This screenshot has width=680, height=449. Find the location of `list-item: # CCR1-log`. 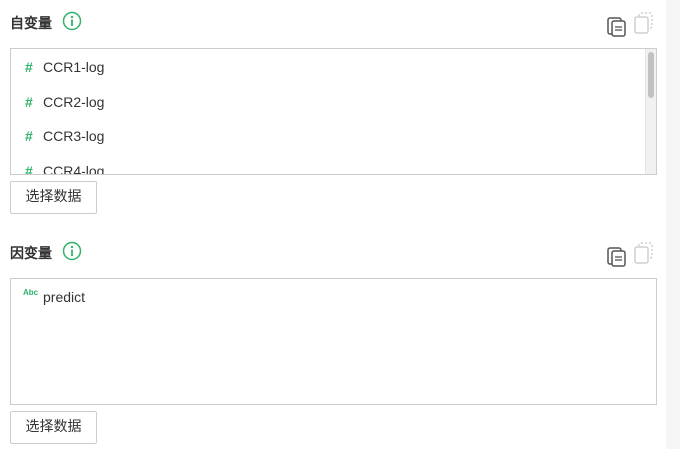

list-item: # CCR1-log is located at coordinates (327, 66).